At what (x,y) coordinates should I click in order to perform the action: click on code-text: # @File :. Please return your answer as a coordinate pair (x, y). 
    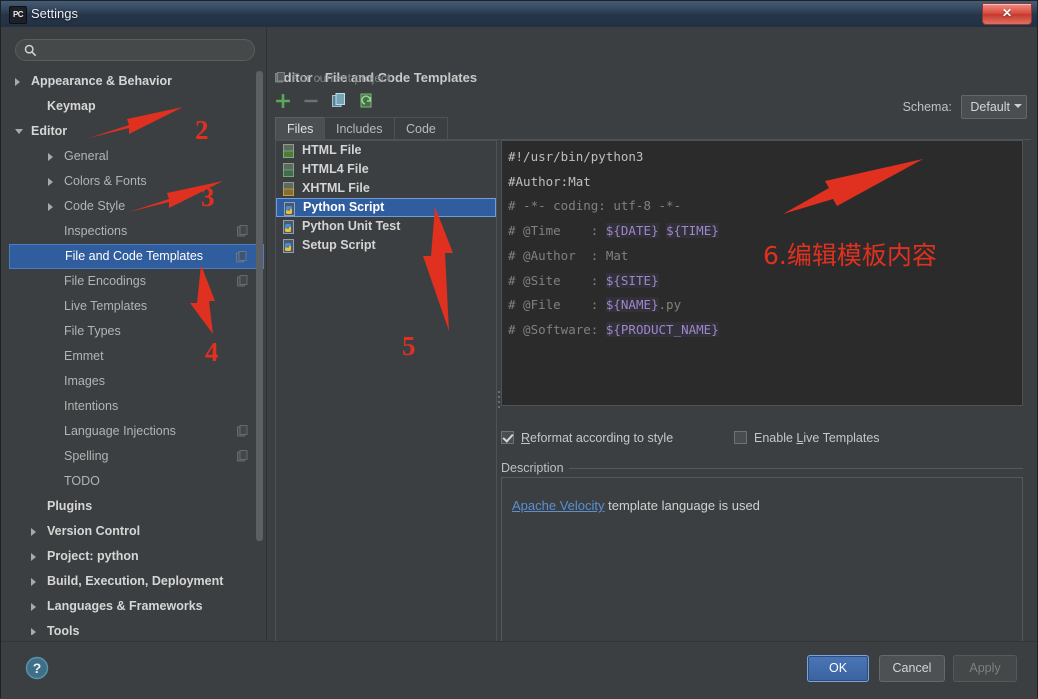
    Looking at the image, I should click on (557, 305).